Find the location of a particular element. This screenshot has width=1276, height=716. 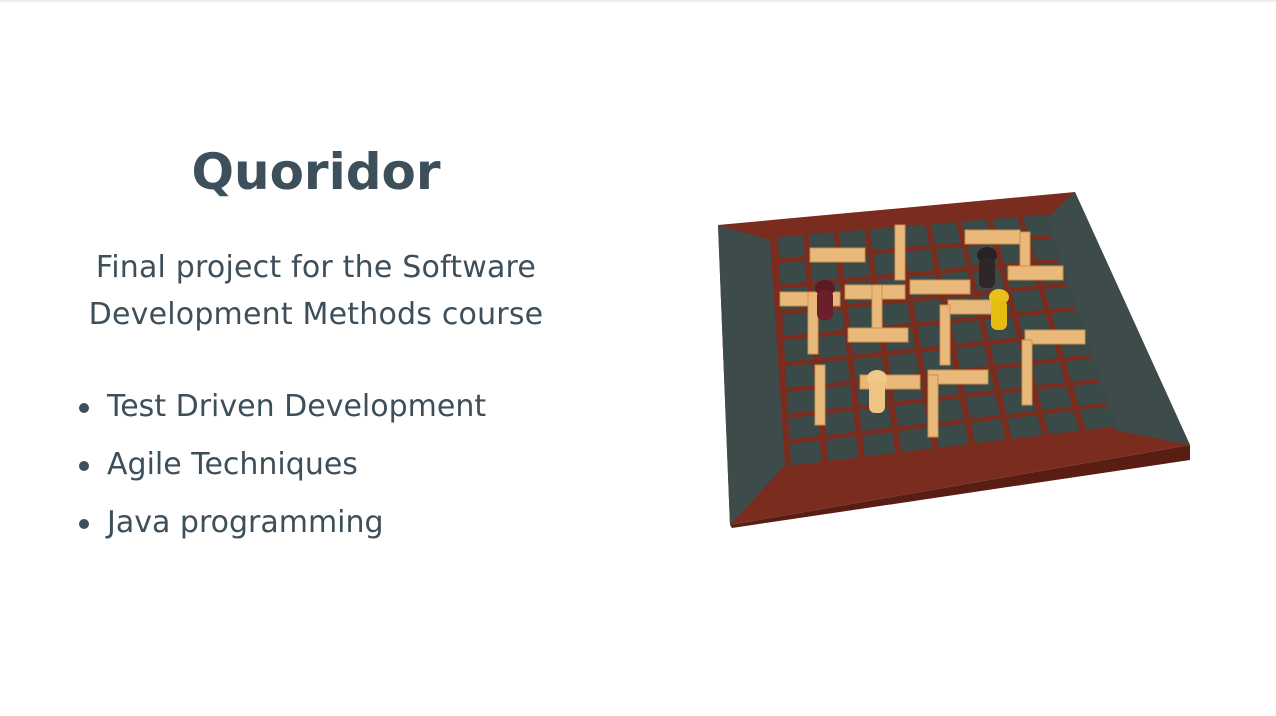

subtitle-line-1: Final project for the Software is located at coordinates (316, 267).